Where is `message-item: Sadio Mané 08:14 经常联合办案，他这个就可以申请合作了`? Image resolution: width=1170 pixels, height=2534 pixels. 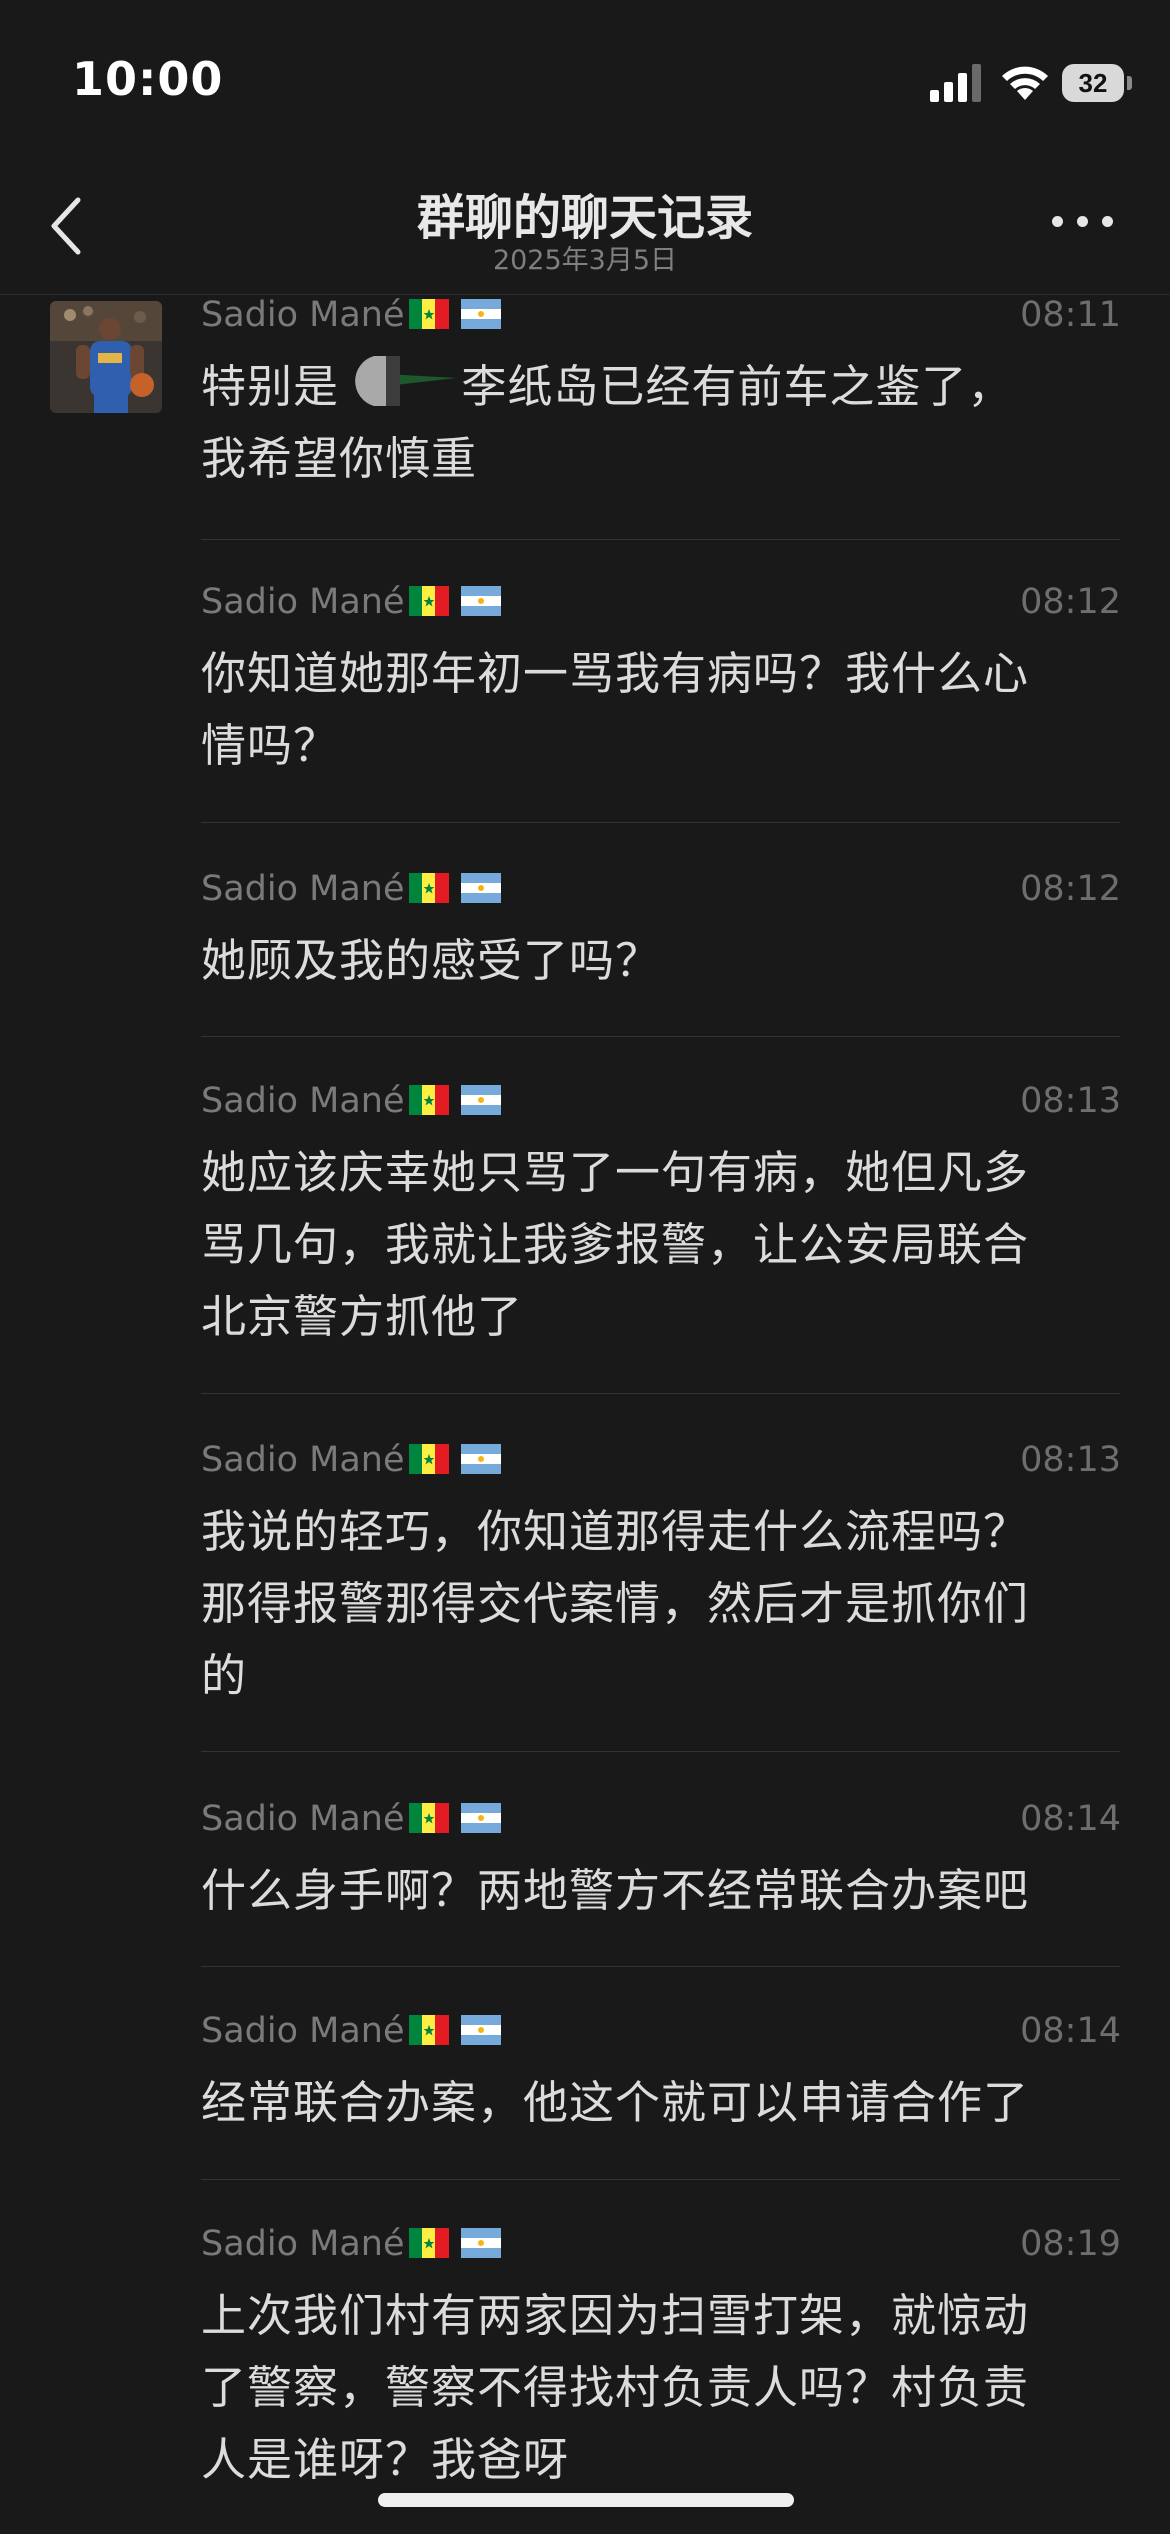 message-item: Sadio Mané 08:14 经常联合办案，他这个就可以申请合作了 is located at coordinates (585, 2096).